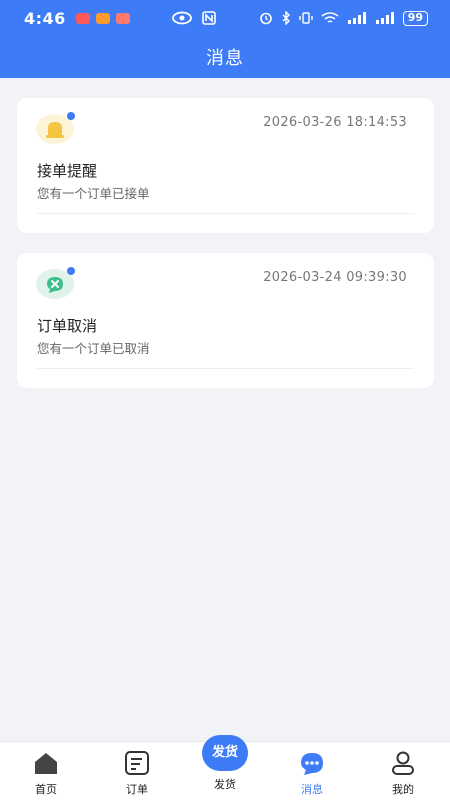  What do you see at coordinates (330, 17) in the screenshot?
I see `wifi-icon` at bounding box center [330, 17].